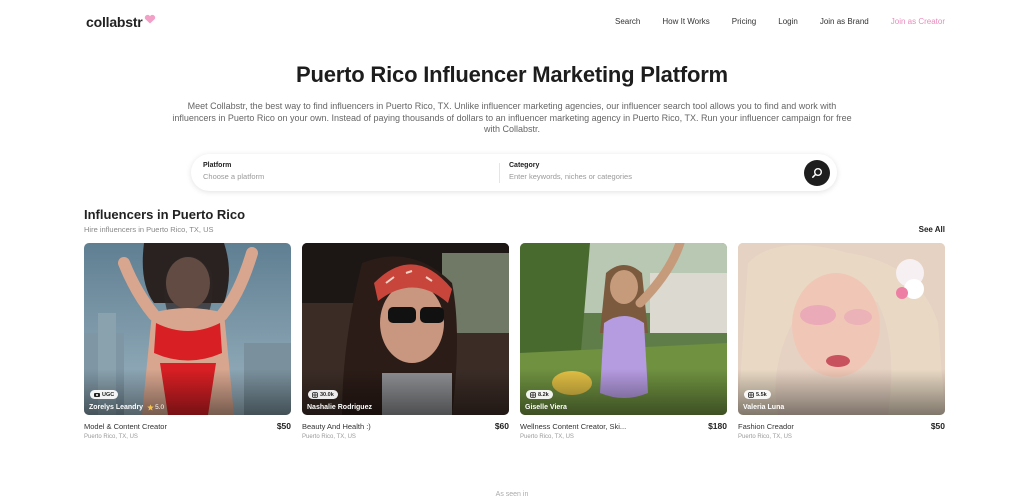 This screenshot has width=1024, height=501. Describe the element at coordinates (841, 426) in the screenshot. I see `card-info-row: Fashion Creador $50` at that location.